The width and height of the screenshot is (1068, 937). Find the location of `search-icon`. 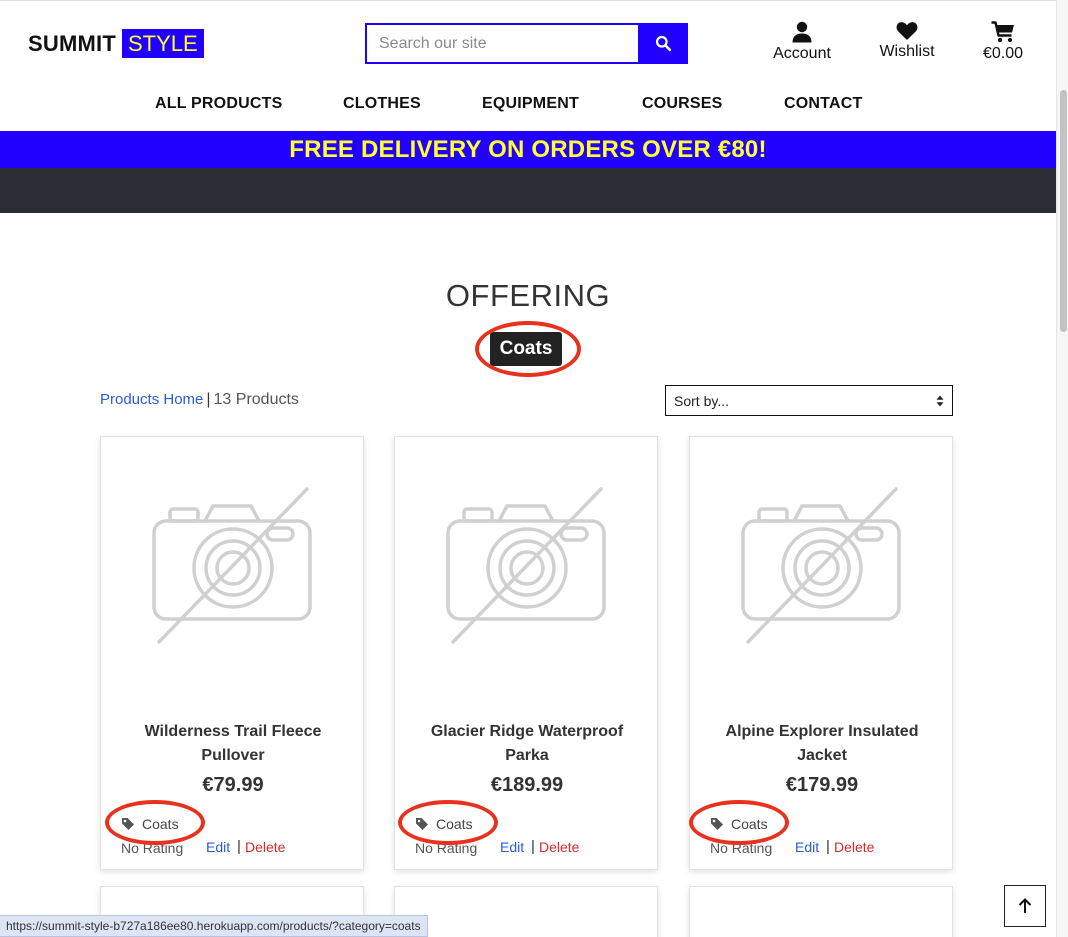

search-icon is located at coordinates (663, 43).